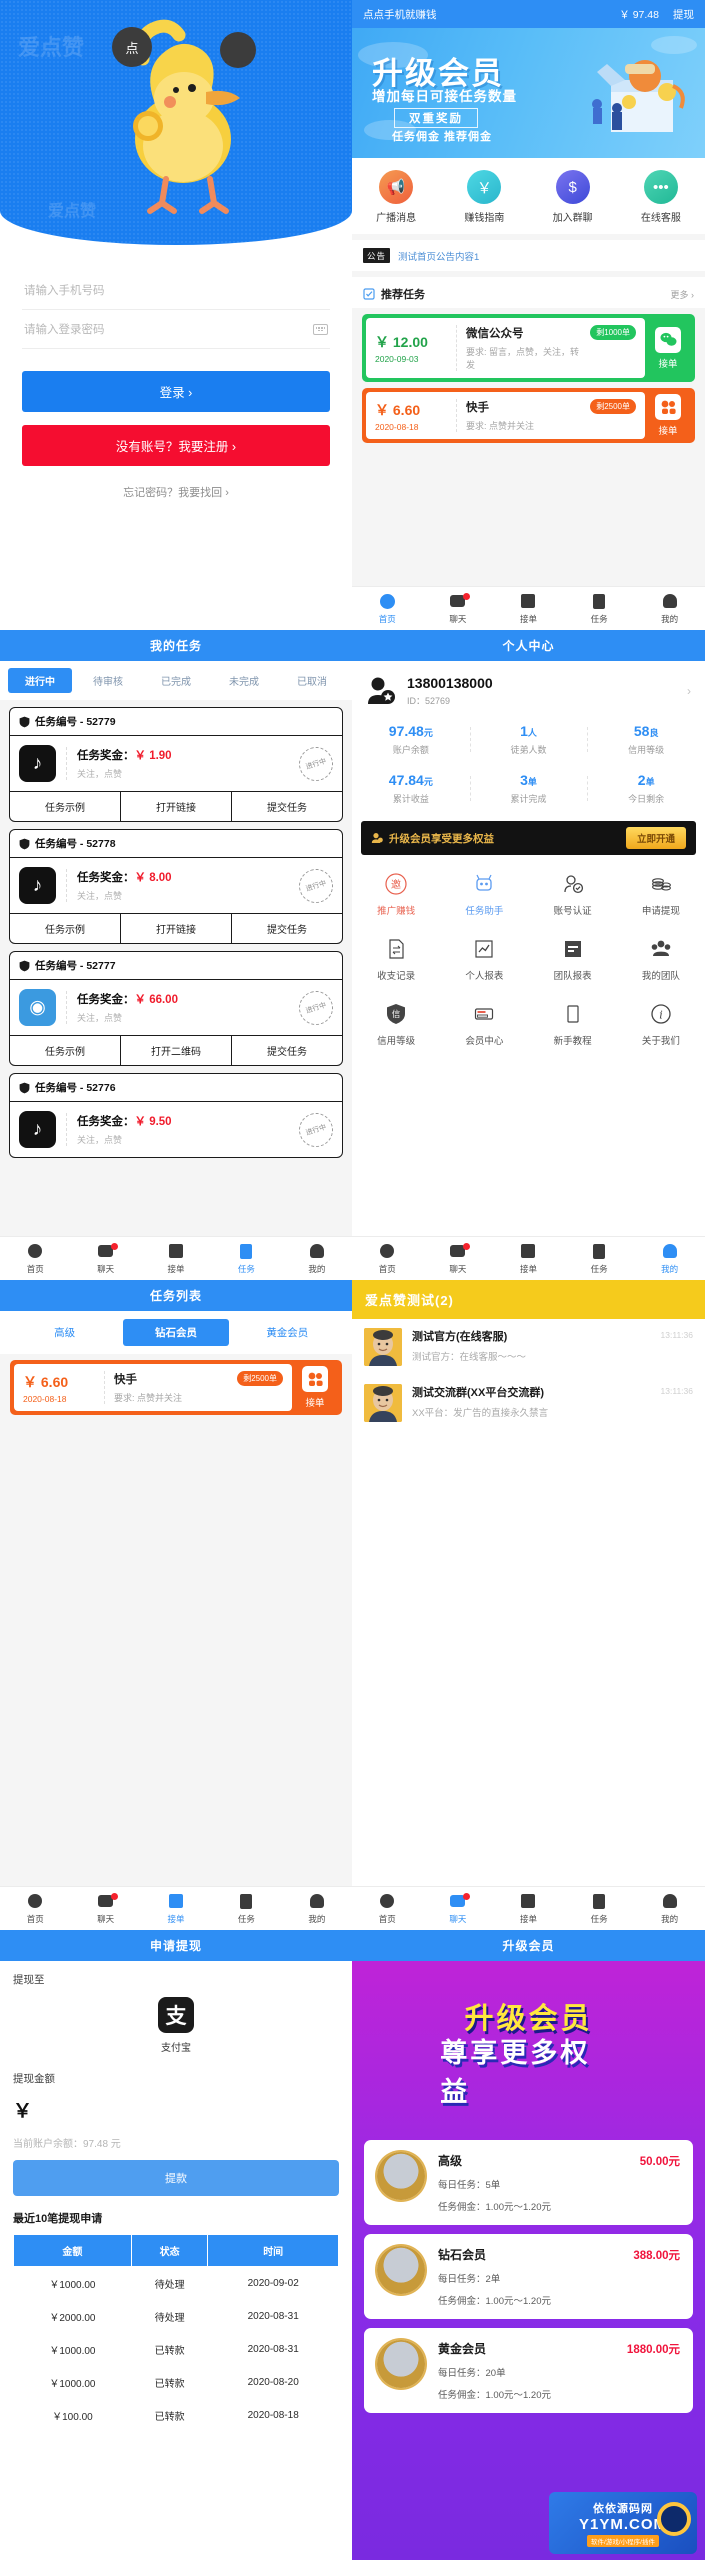  Describe the element at coordinates (484, 958) in the screenshot. I see `grid-item-personal-report: 个人报表` at that location.